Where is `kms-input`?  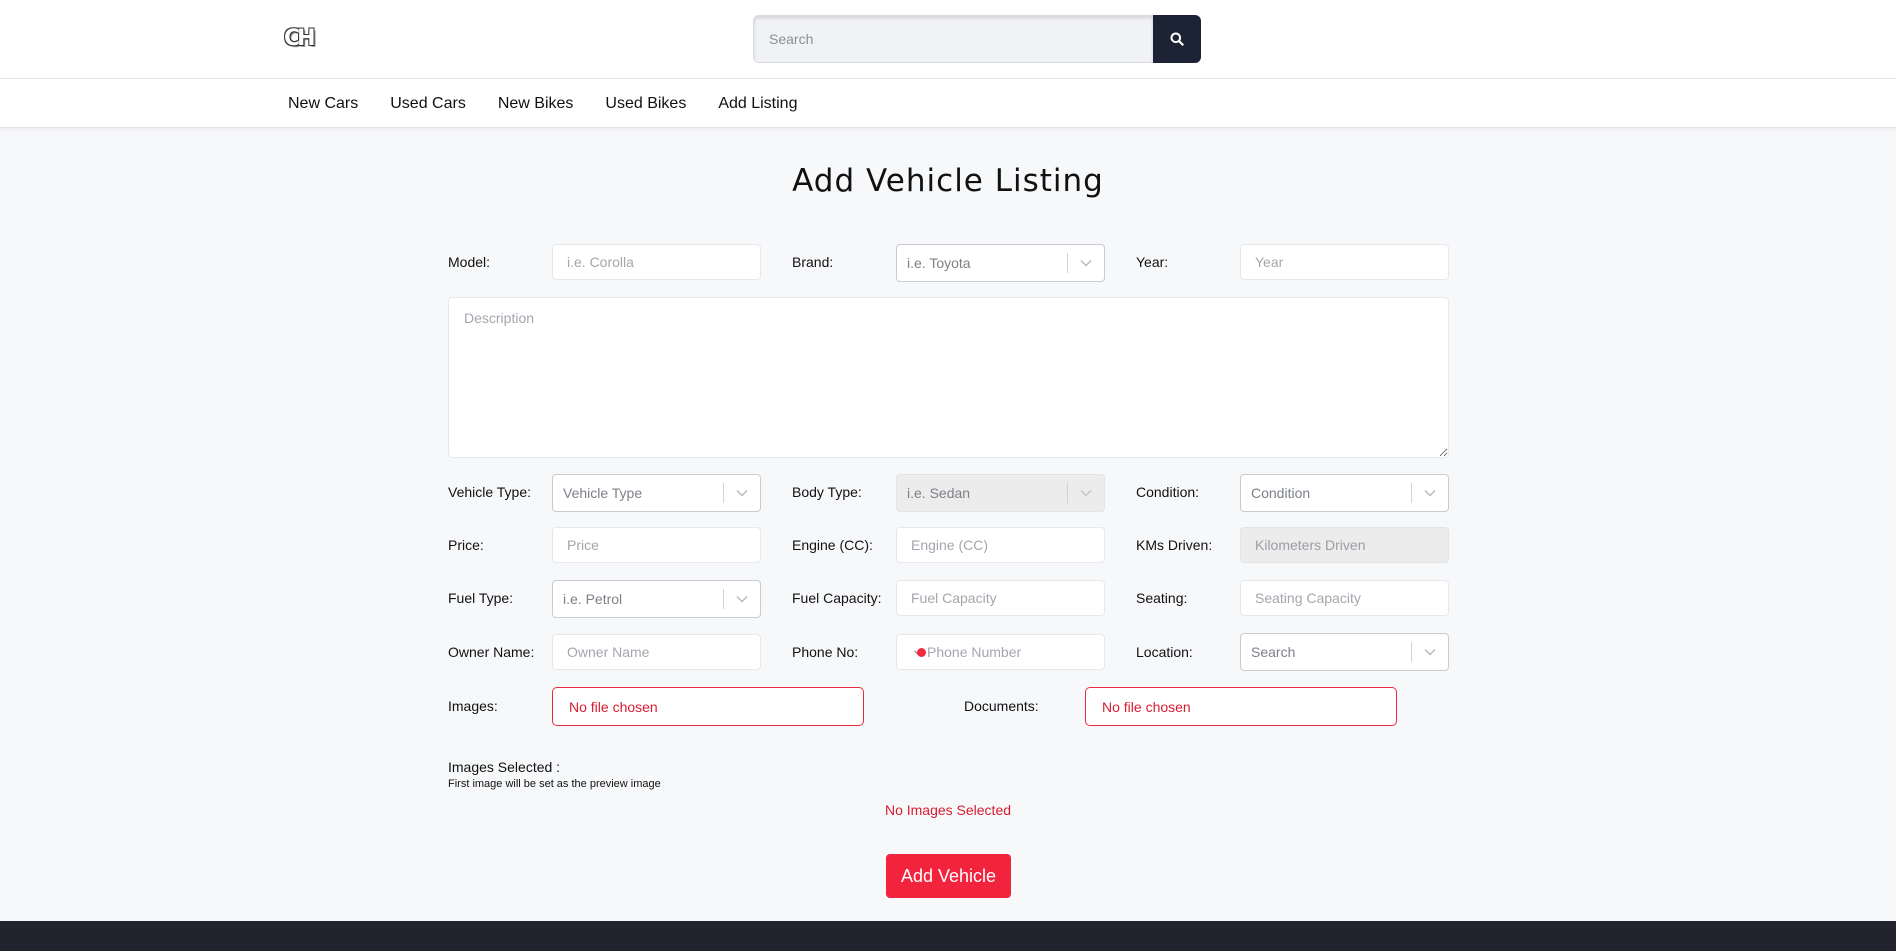
kms-input is located at coordinates (1344, 545).